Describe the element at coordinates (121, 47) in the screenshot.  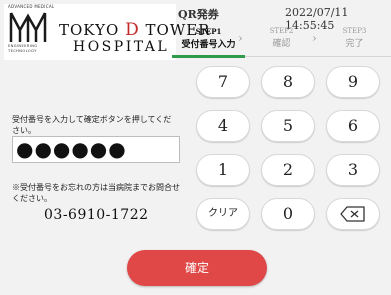
I see `logo-name-line2: HOSPITAL` at that location.